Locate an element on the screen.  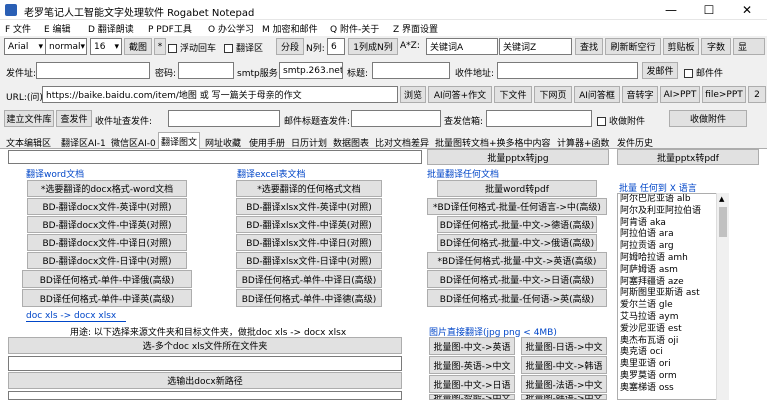
list-item: 阿萨姆语 asm is located at coordinates (667, 271).